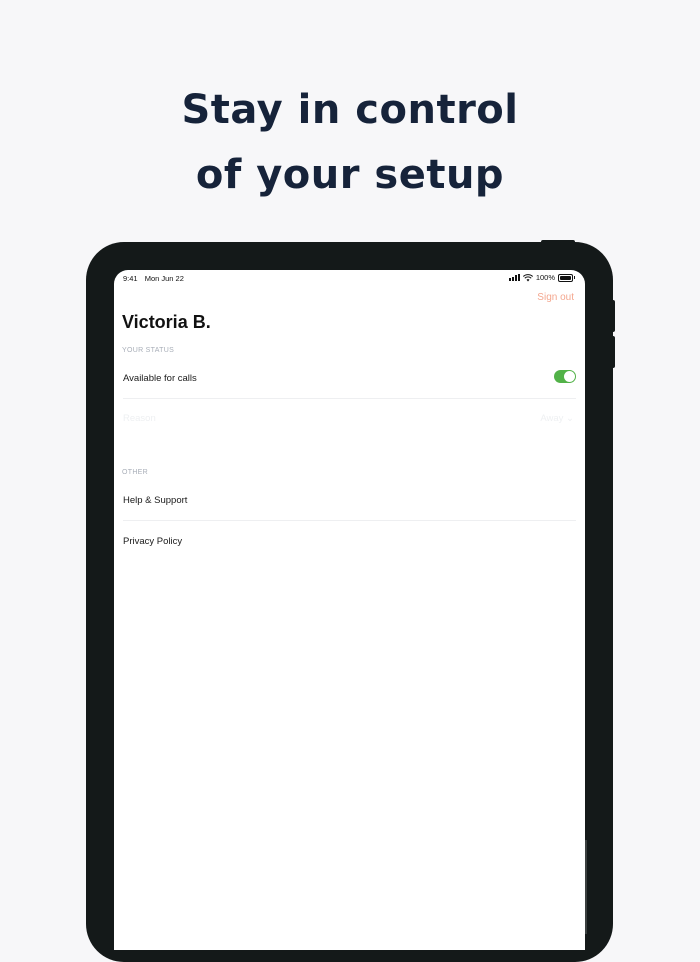  What do you see at coordinates (349, 398) in the screenshot?
I see `divider` at bounding box center [349, 398].